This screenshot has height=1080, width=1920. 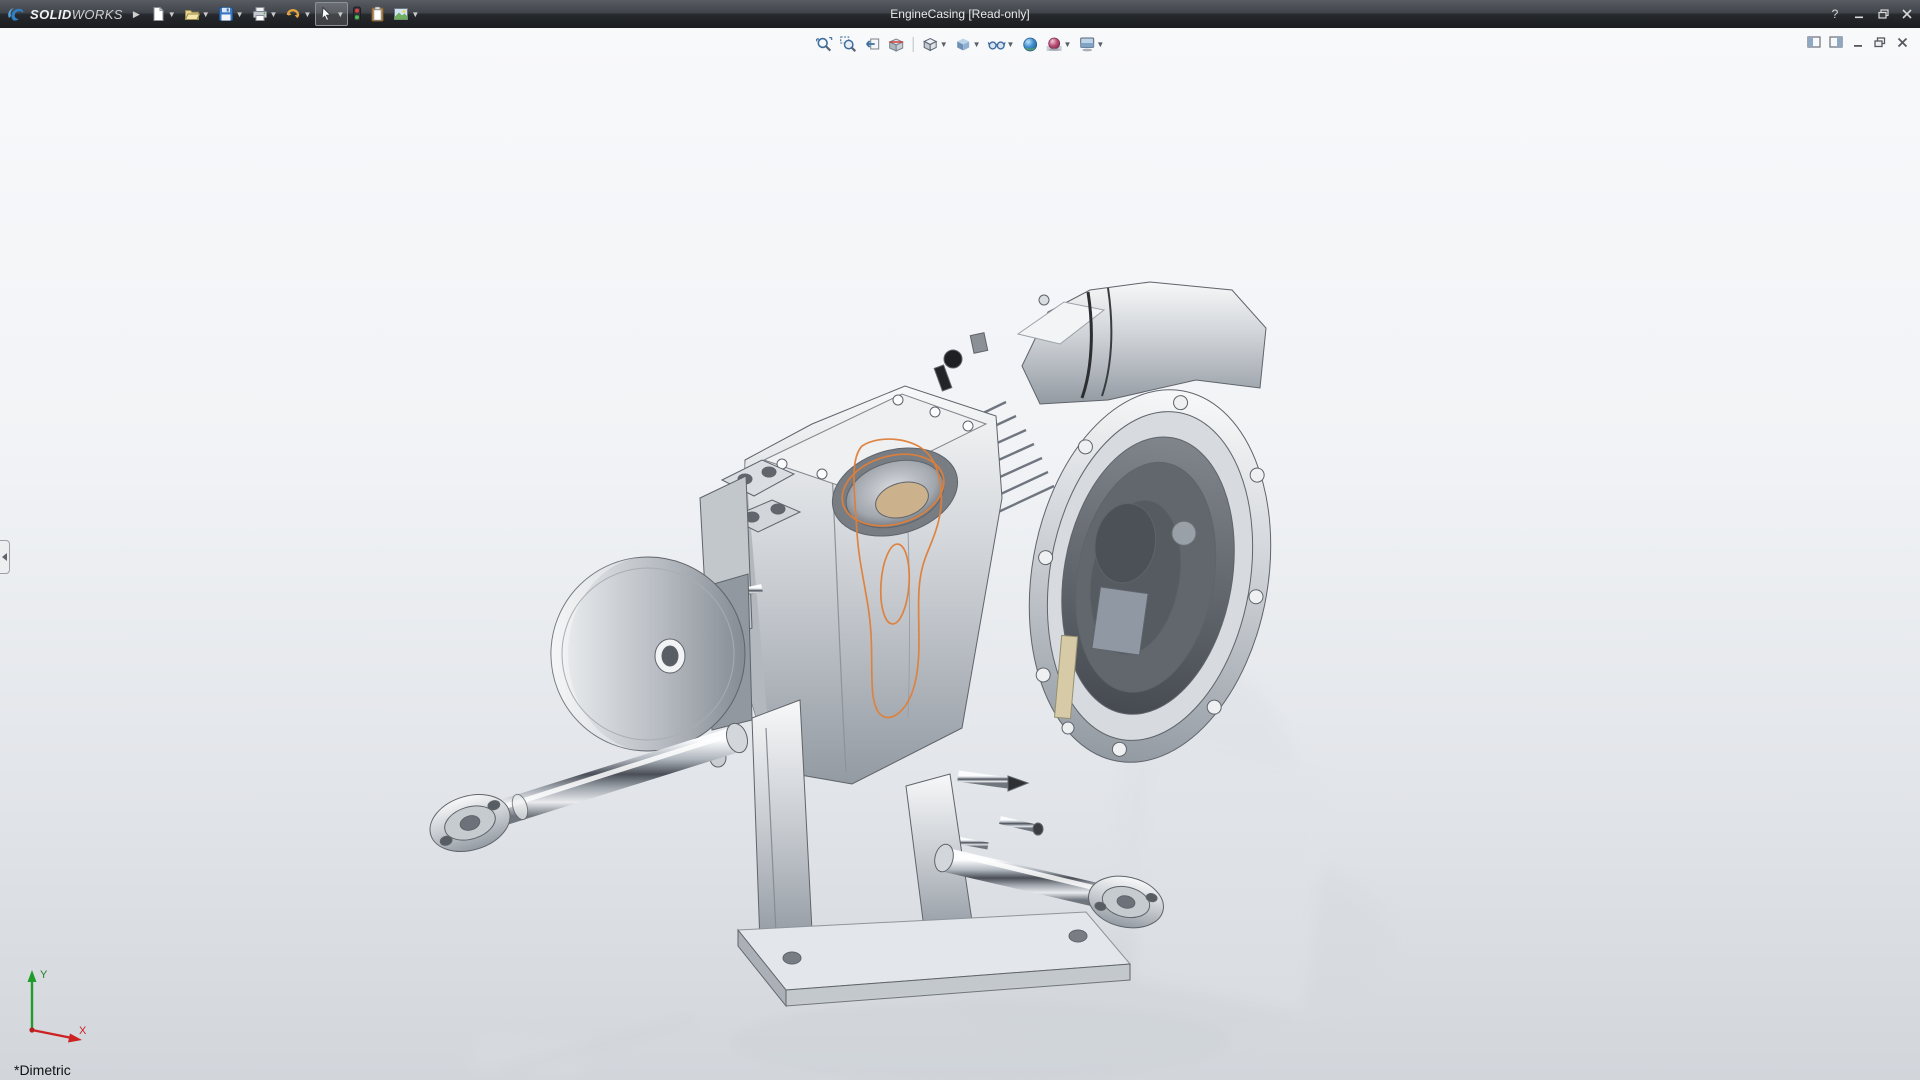 I want to click on open-document-button: ▼, so click(x=197, y=14).